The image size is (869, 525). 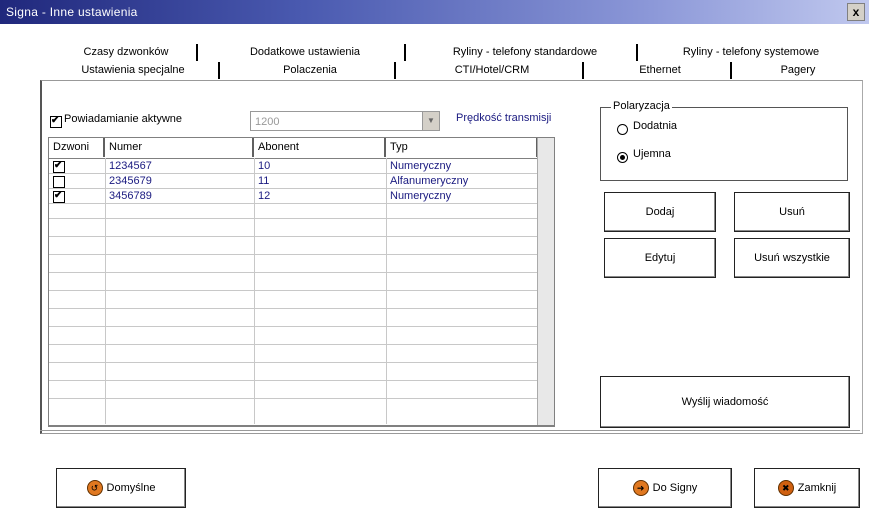 I want to click on cell-type: Alfanumeryczny, so click(x=429, y=181).